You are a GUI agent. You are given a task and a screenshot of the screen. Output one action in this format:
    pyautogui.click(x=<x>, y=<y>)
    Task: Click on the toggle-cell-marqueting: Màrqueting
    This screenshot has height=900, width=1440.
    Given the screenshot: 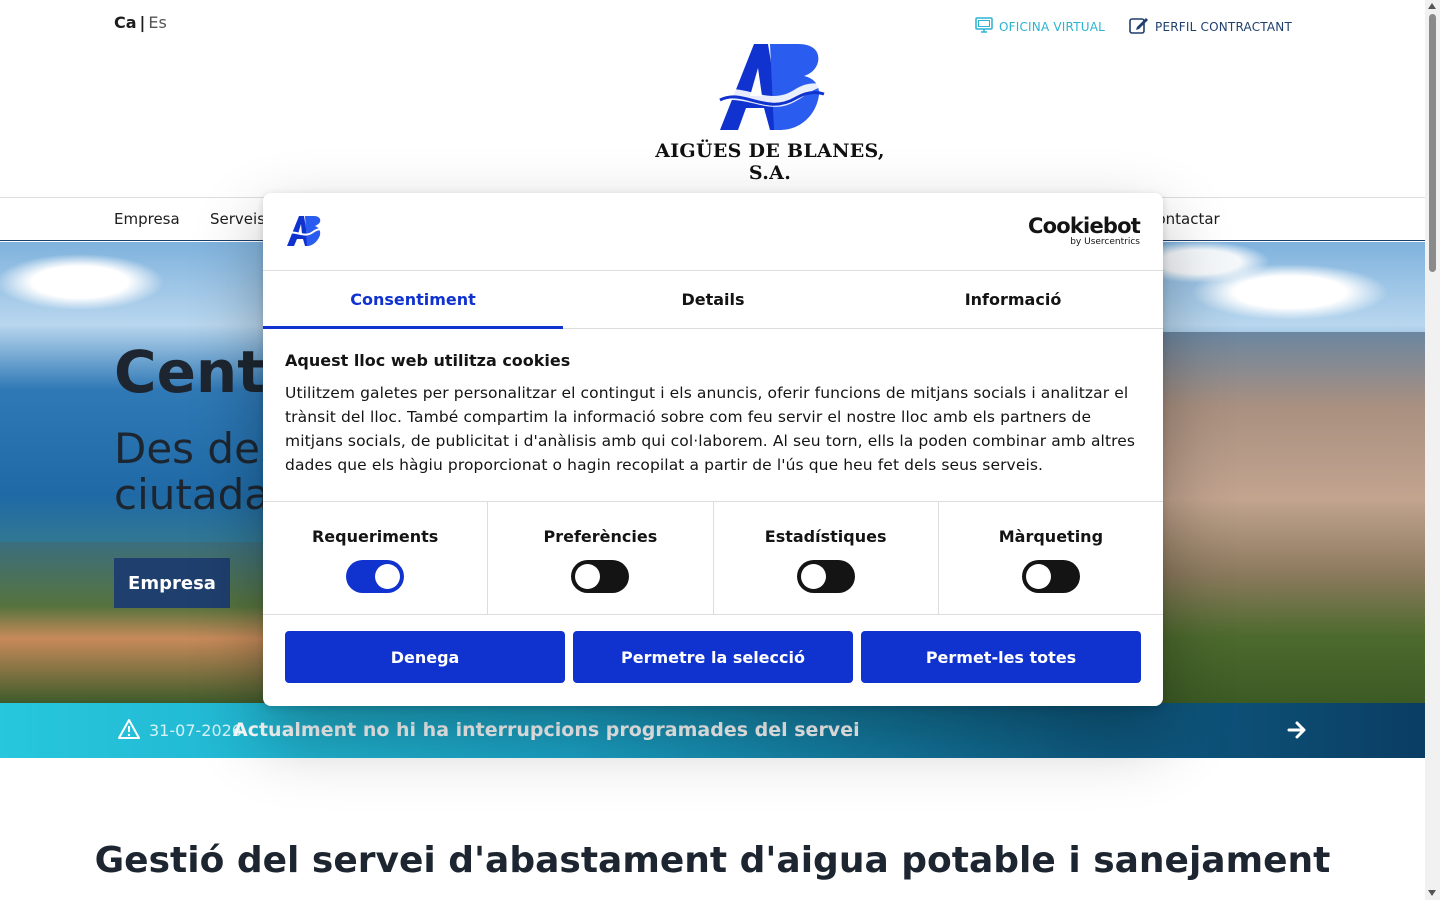 What is the action you would take?
    pyautogui.click(x=1051, y=558)
    